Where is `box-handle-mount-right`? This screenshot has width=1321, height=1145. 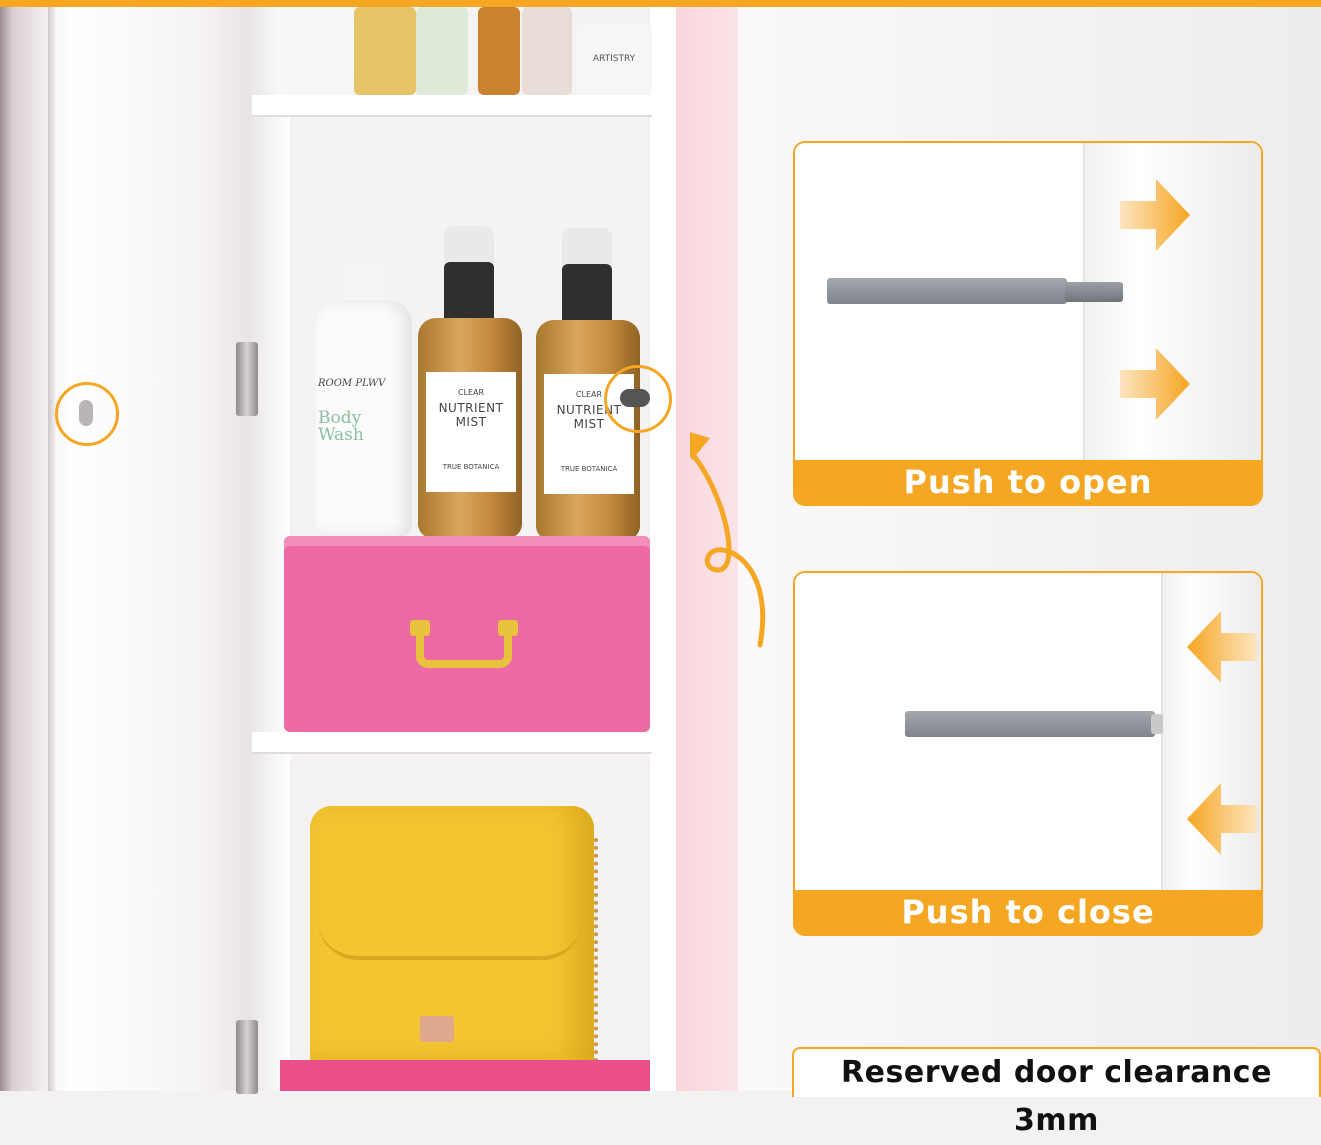
box-handle-mount-right is located at coordinates (508, 628).